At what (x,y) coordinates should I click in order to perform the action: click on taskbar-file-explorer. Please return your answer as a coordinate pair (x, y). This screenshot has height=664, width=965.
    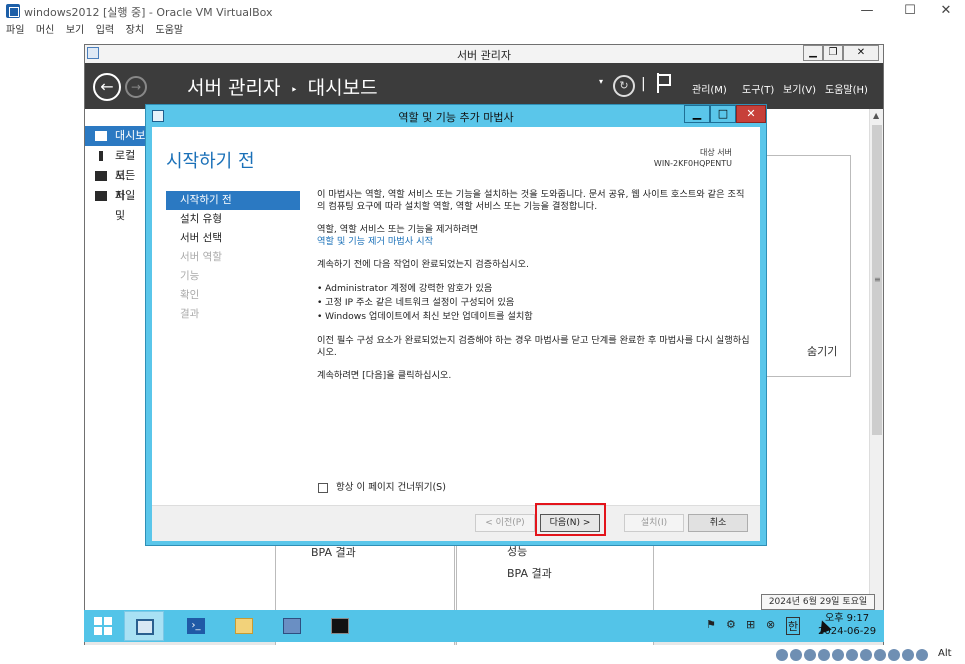
    Looking at the image, I should click on (244, 626).